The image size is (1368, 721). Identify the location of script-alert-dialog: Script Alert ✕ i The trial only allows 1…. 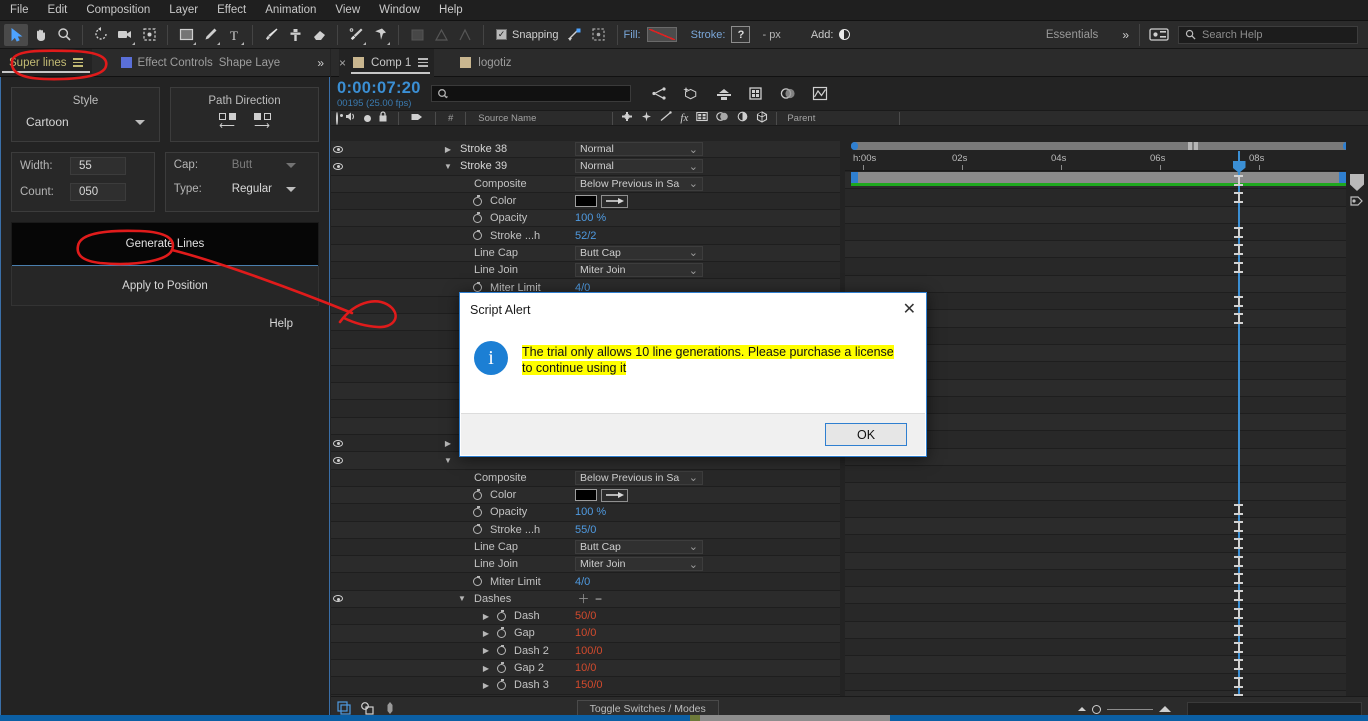
(693, 374).